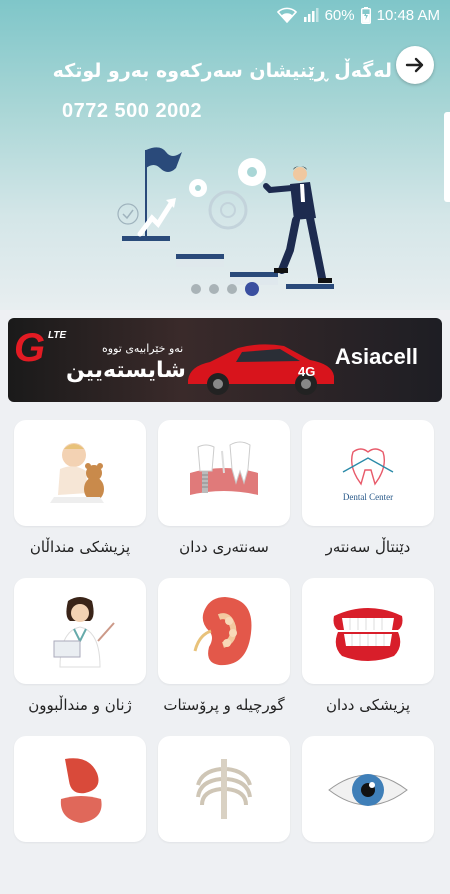 This screenshot has height=894, width=450. What do you see at coordinates (132, 111) in the screenshot?
I see `hero-phone: 0772 500 2002` at bounding box center [132, 111].